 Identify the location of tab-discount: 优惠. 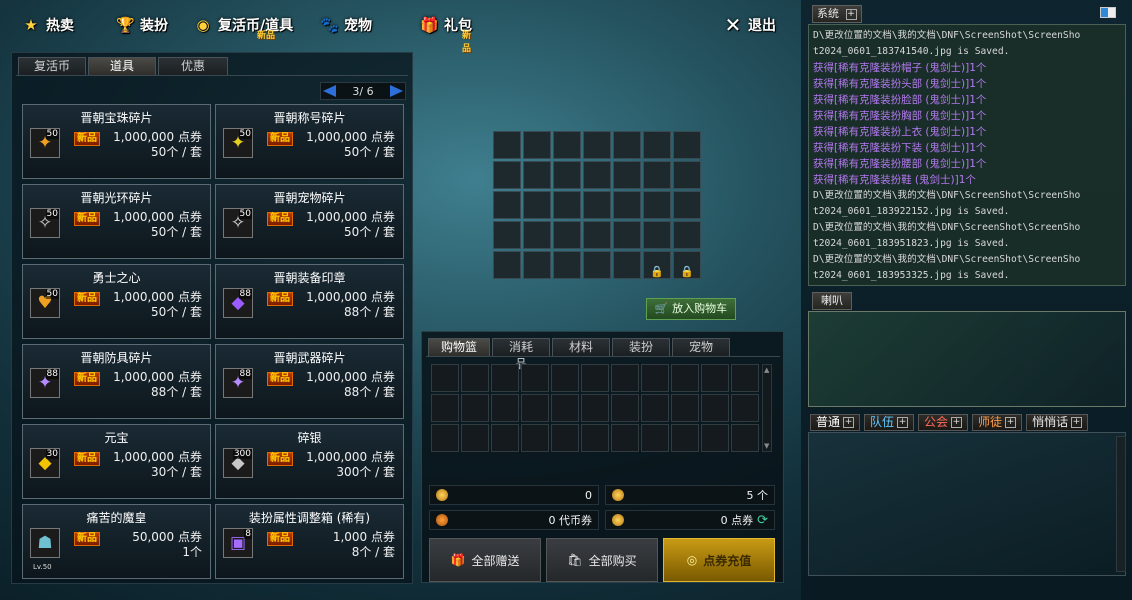
(193, 66).